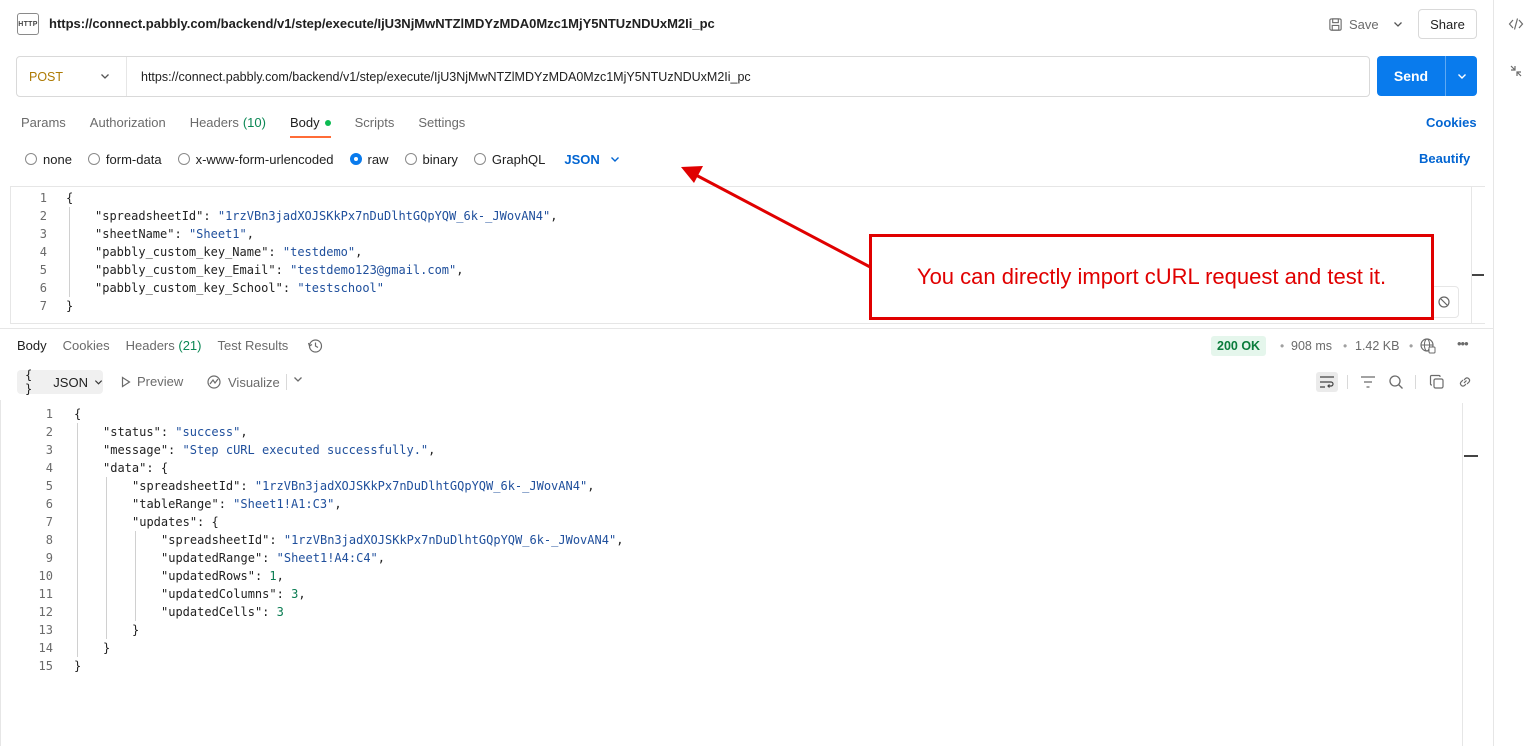 The image size is (1533, 746). What do you see at coordinates (126, 381) in the screenshot?
I see `play-icon` at bounding box center [126, 381].